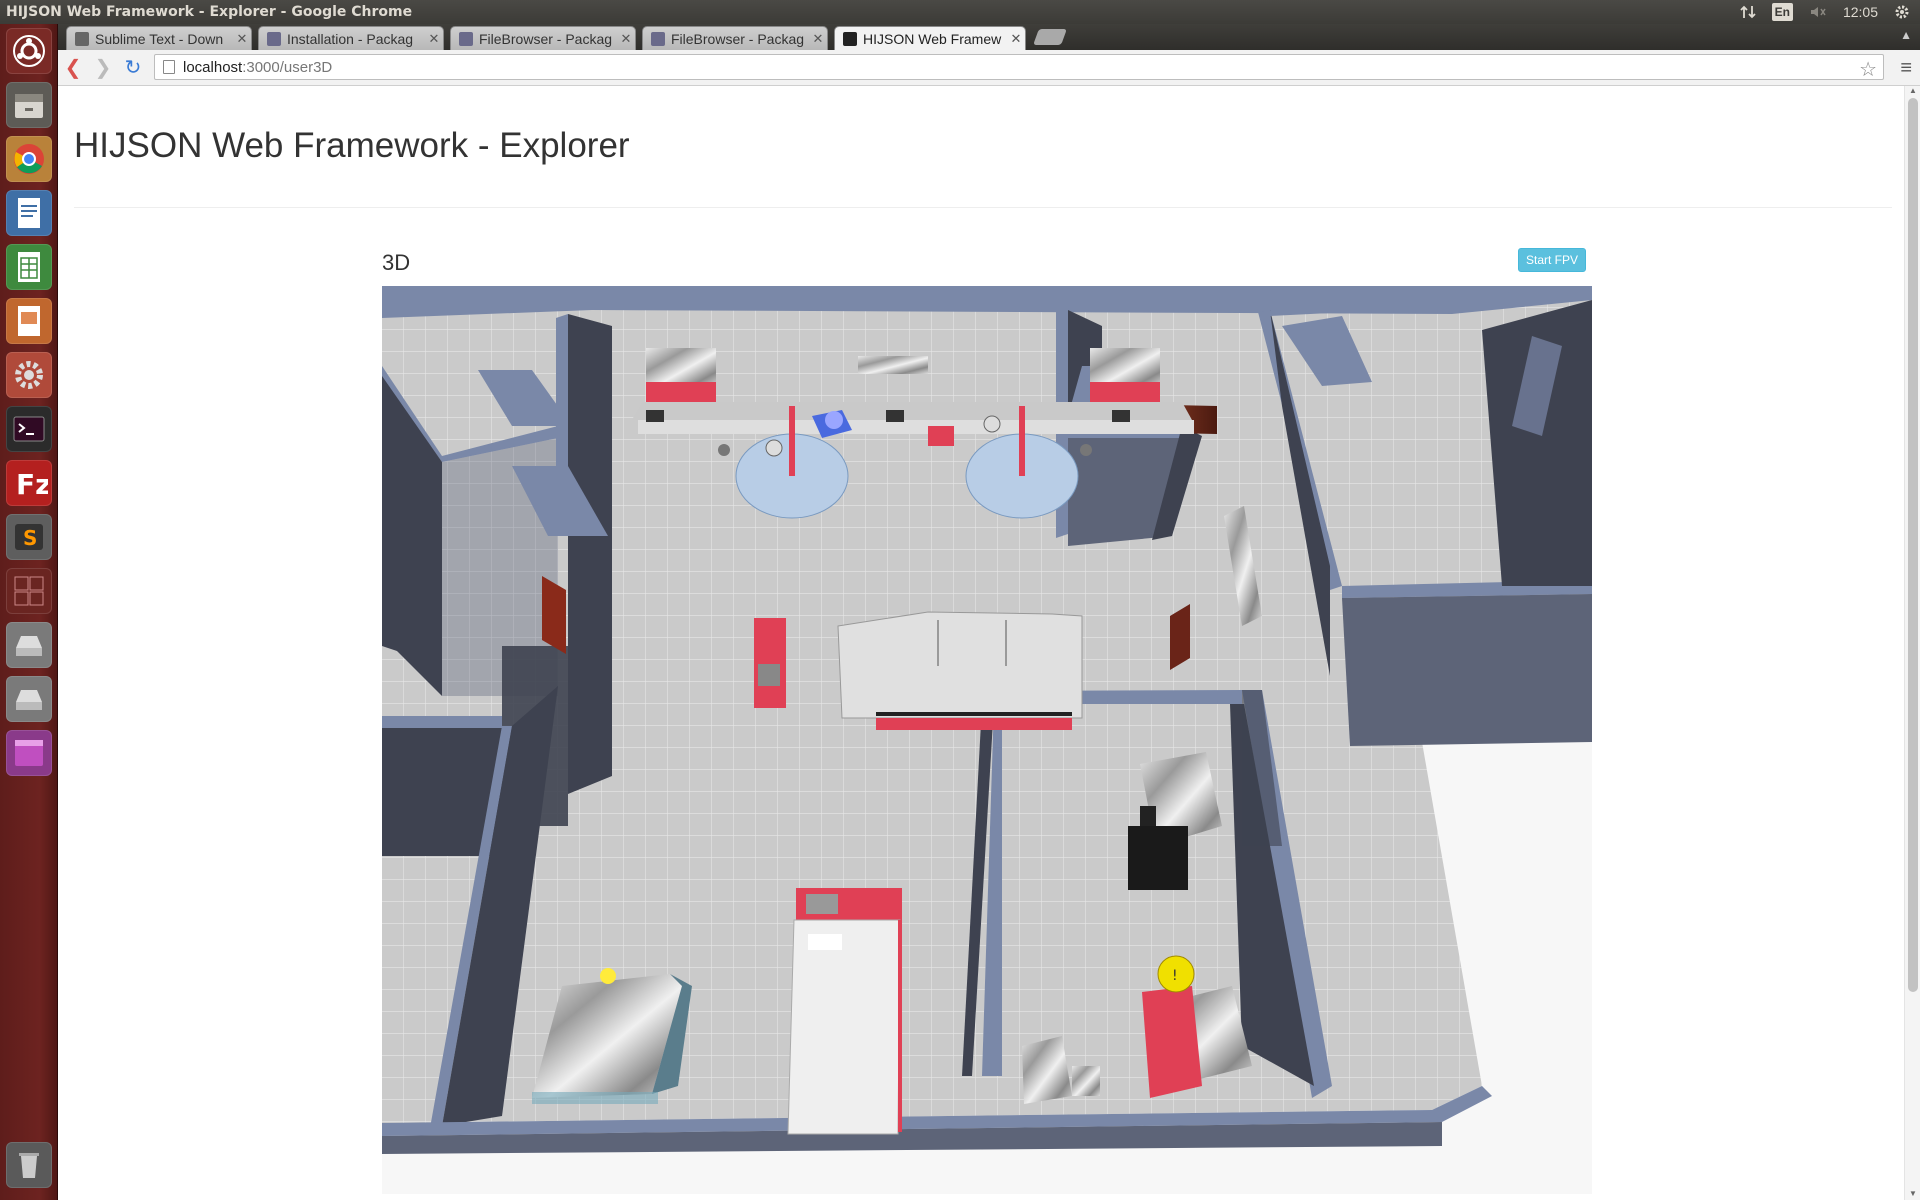 This screenshot has width=1920, height=1200. Describe the element at coordinates (103, 68) in the screenshot. I see `forward-arrow-icon: ❯` at that location.